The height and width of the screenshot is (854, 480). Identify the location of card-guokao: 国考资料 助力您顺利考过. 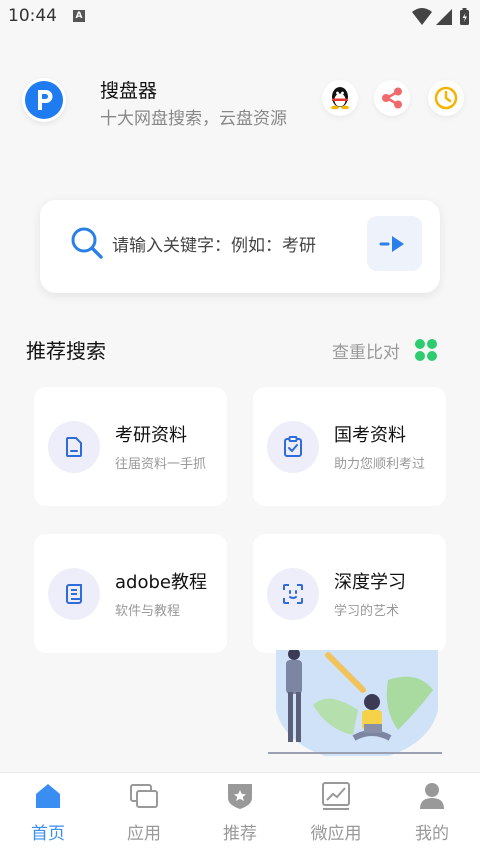
(349, 446).